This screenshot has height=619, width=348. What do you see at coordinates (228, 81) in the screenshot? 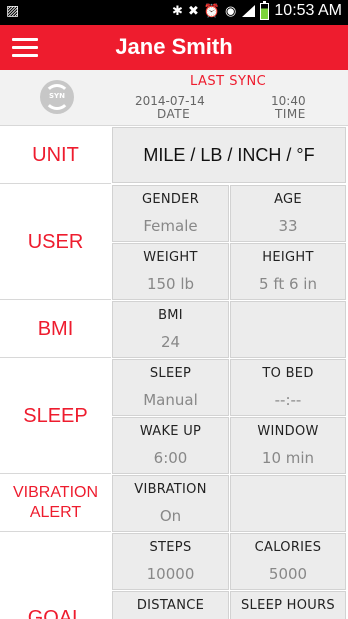
I see `last-sync-label: LAST SYNC` at bounding box center [228, 81].